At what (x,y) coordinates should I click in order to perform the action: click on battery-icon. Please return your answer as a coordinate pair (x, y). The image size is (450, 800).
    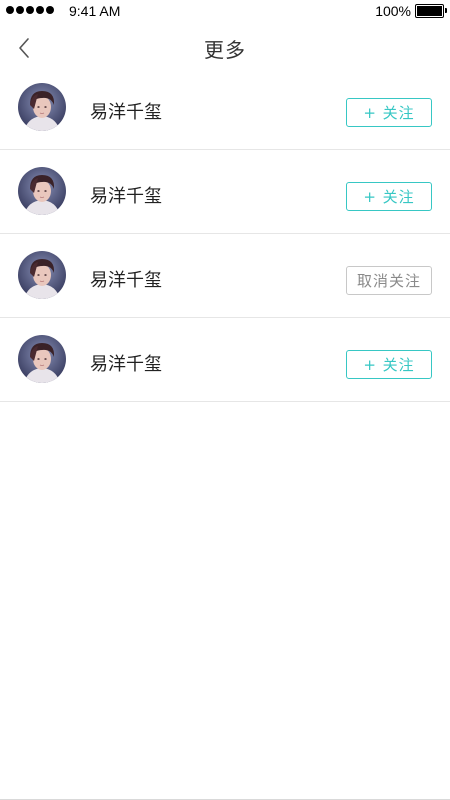
    Looking at the image, I should click on (431, 11).